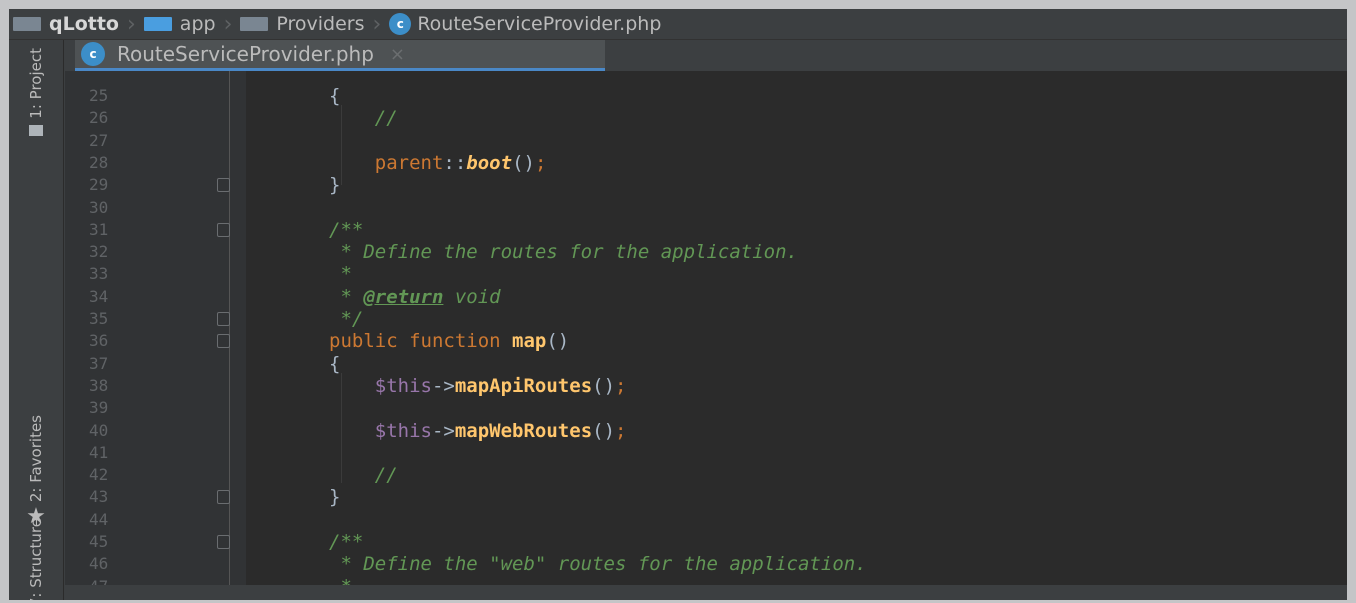  What do you see at coordinates (346, 319) in the screenshot?
I see `code-token: */` at bounding box center [346, 319].